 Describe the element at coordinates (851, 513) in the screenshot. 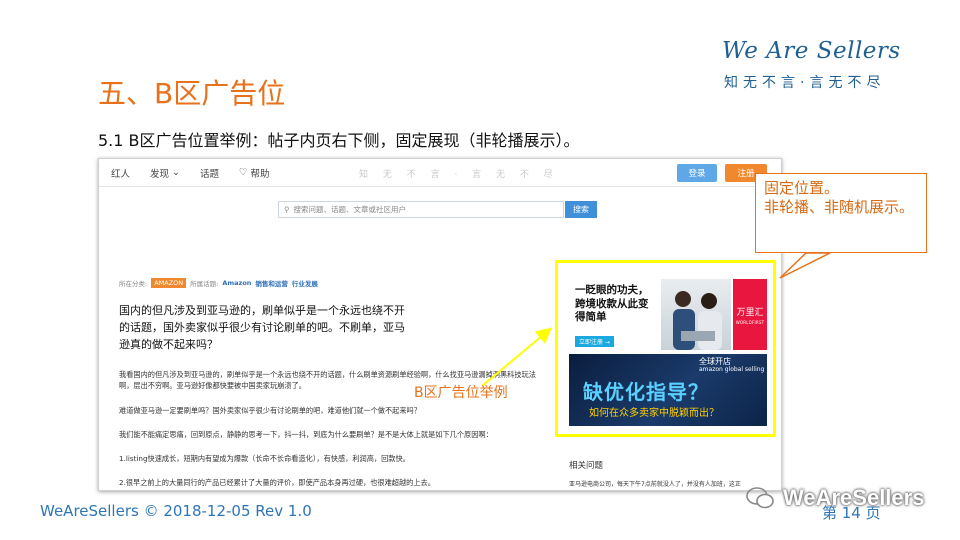

I see `page-number: 第 14 页` at that location.